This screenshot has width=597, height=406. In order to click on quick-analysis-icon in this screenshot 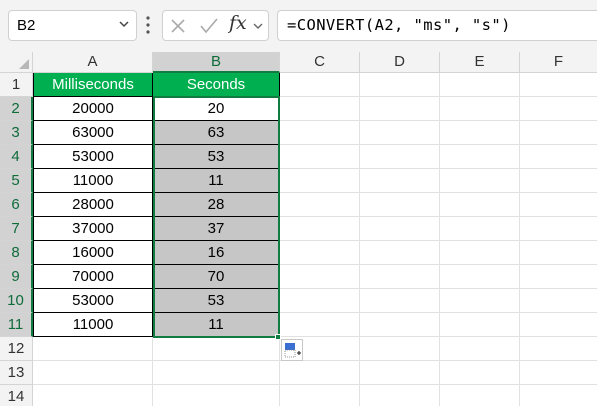, I will do `click(292, 350)`.